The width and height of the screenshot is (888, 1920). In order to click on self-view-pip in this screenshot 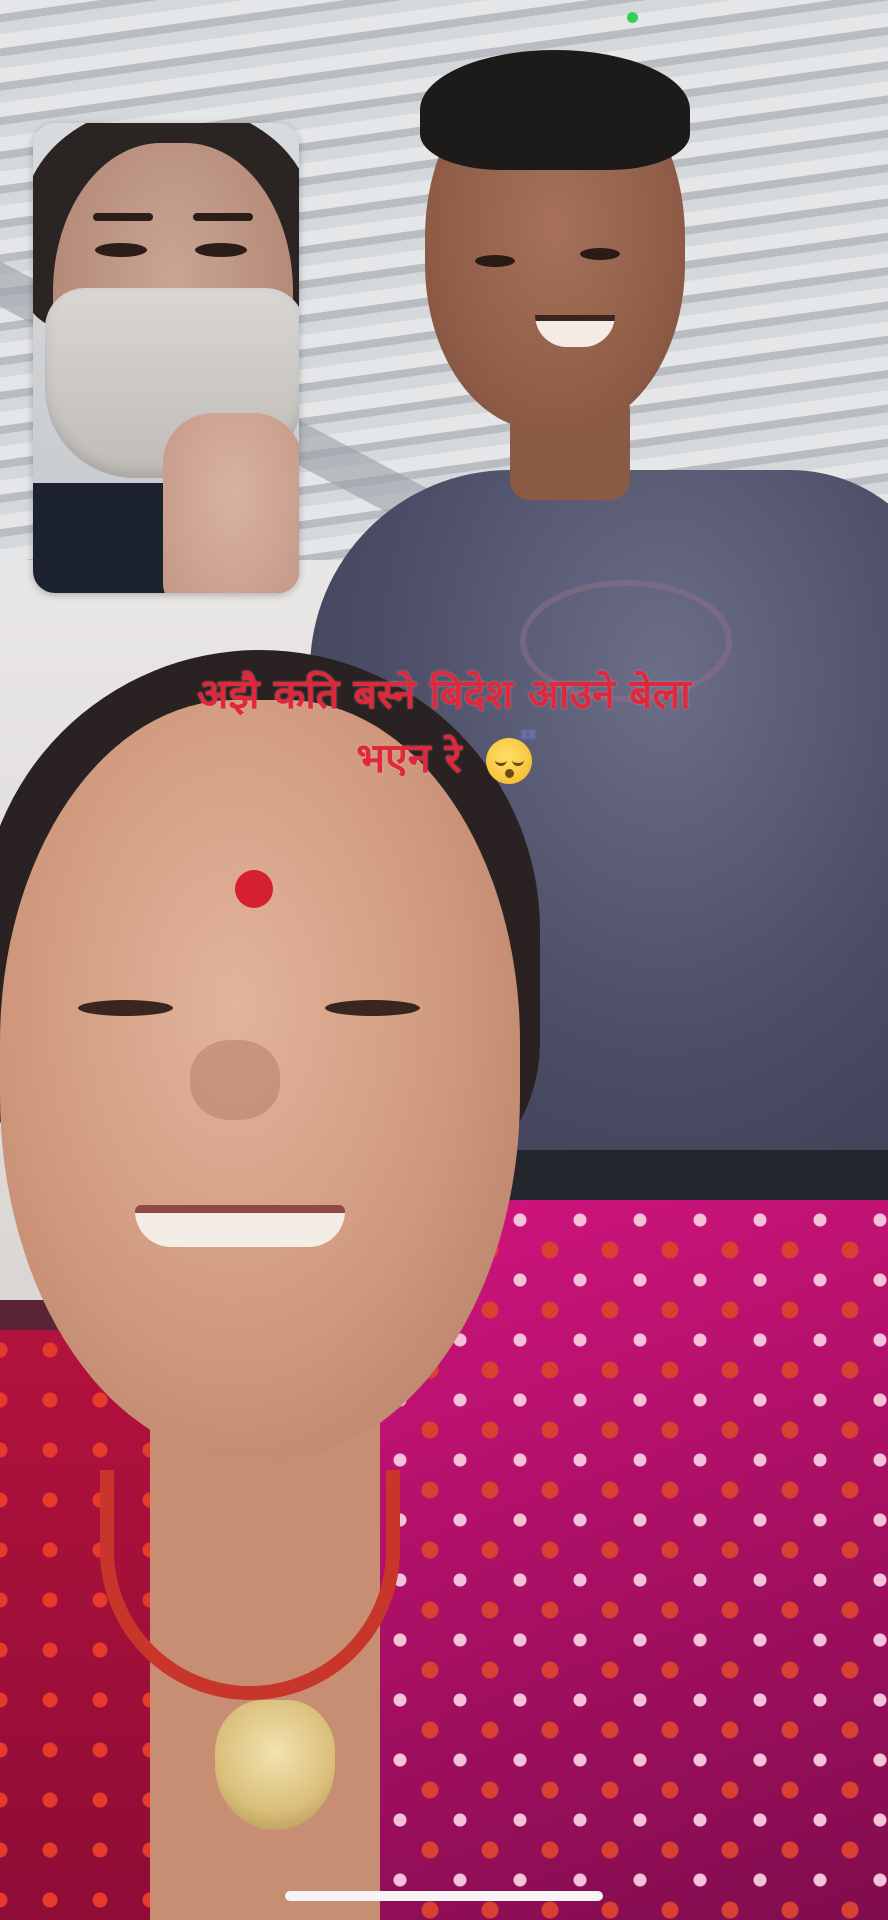, I will do `click(166, 358)`.